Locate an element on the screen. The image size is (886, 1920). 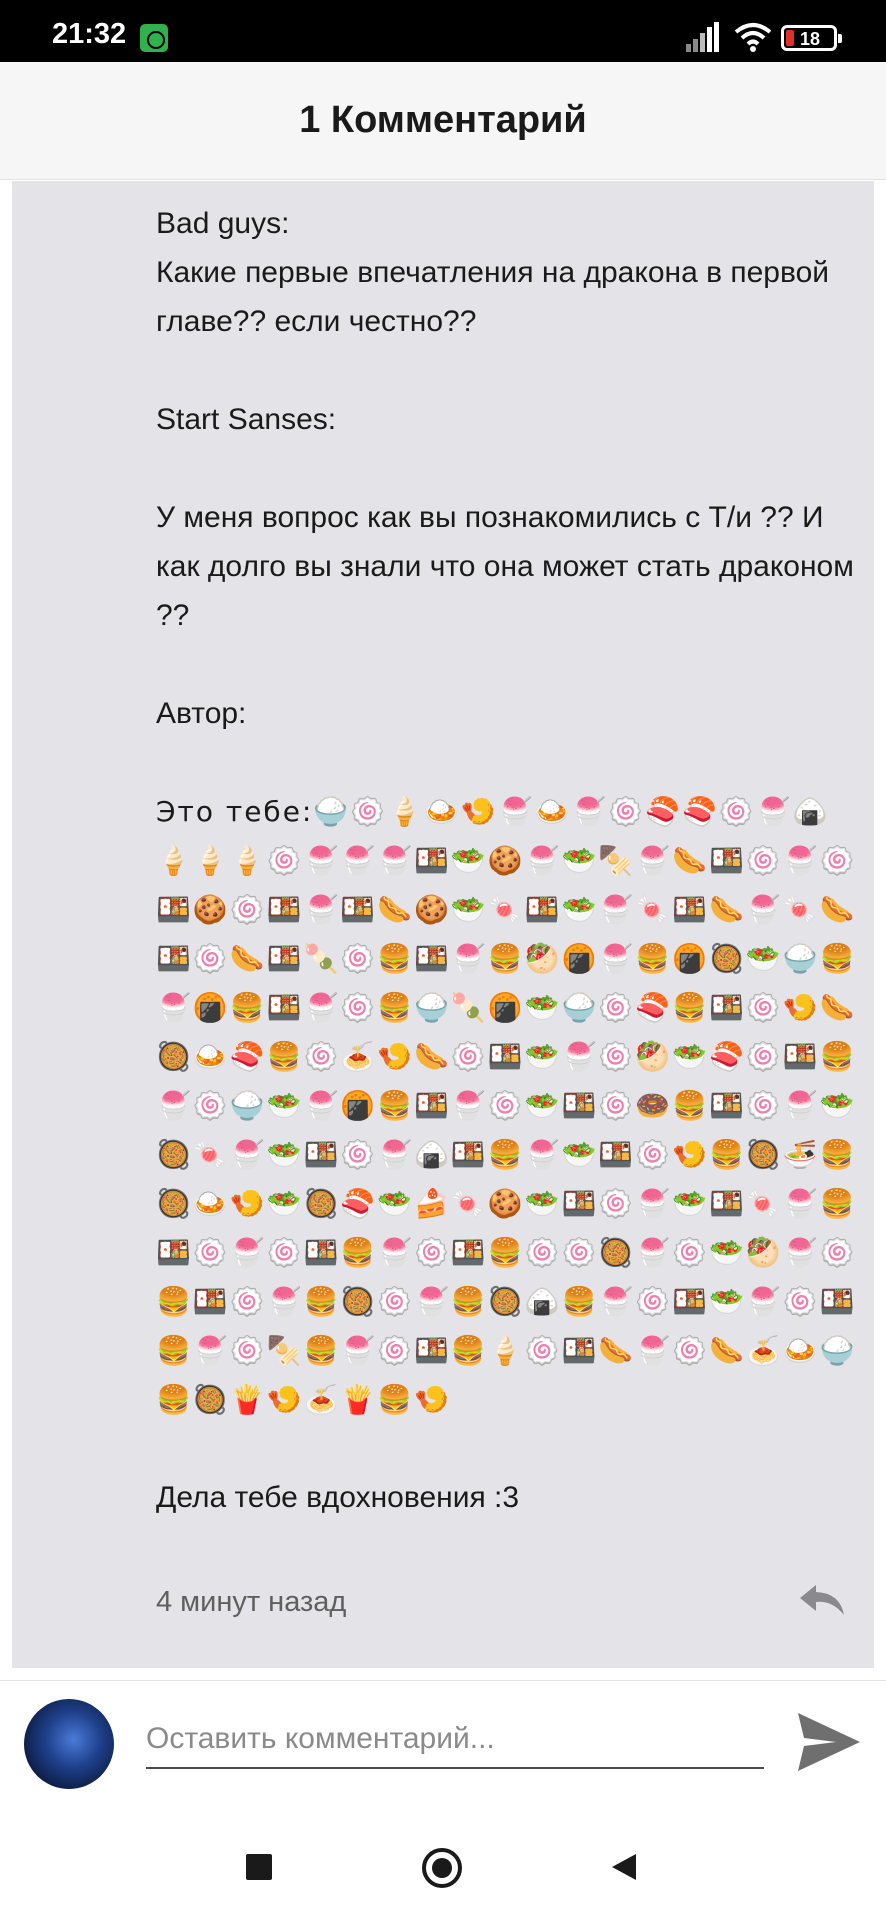
comment-line: Start Sanses: is located at coordinates (246, 419).